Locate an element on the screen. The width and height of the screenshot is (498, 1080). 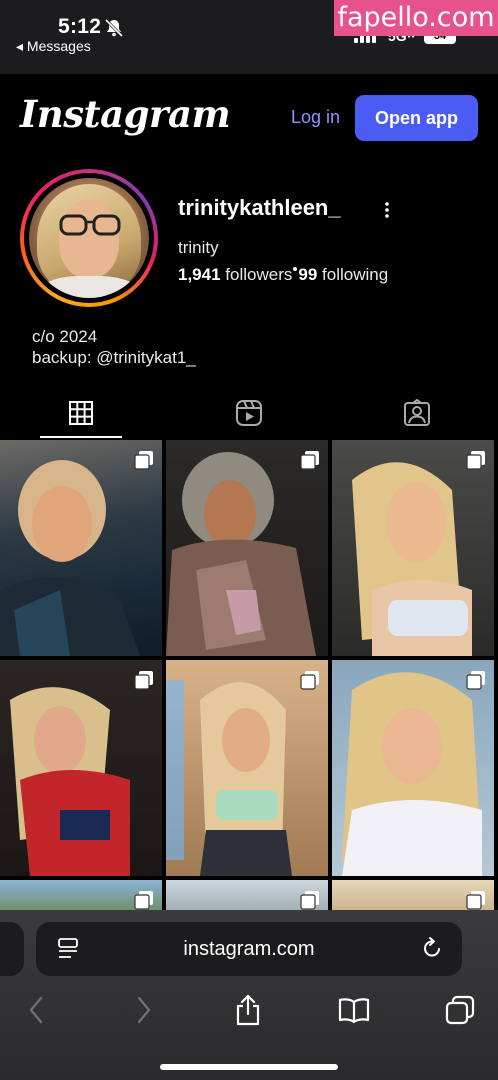
profile-username: trinitykathleen_ is located at coordinates (259, 207).